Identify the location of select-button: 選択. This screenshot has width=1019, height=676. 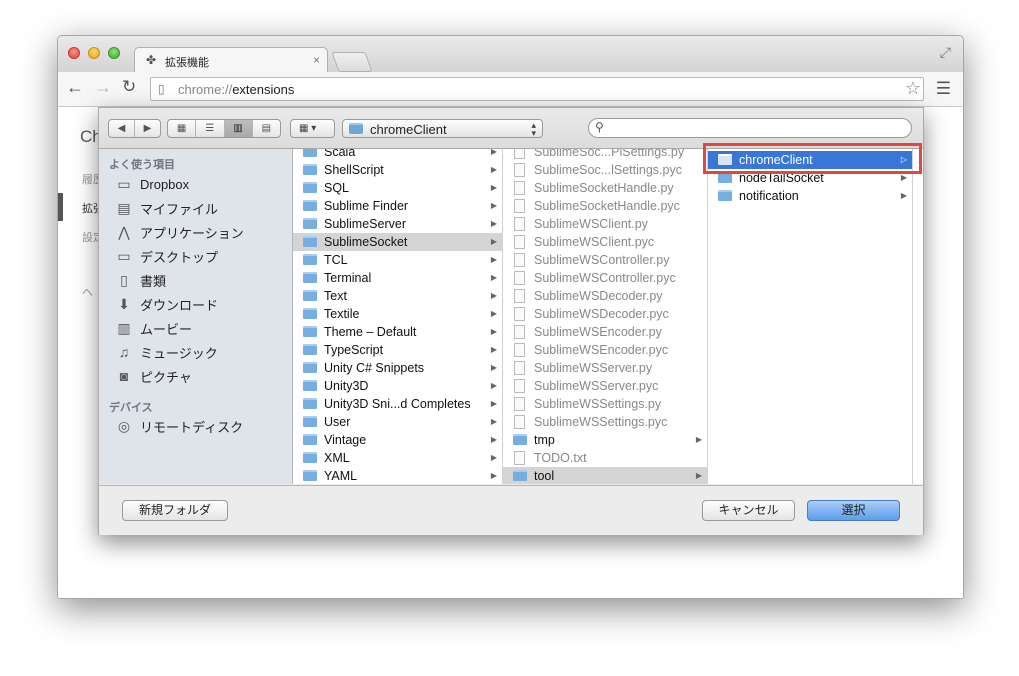
(853, 510).